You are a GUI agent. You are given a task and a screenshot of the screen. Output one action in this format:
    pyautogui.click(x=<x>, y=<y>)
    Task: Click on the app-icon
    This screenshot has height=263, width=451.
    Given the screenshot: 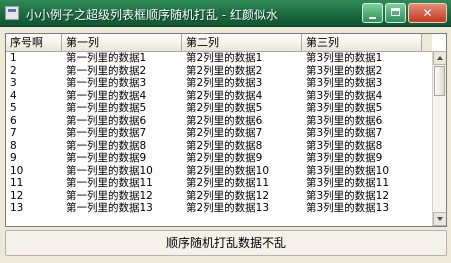 What is the action you would take?
    pyautogui.click(x=12, y=13)
    